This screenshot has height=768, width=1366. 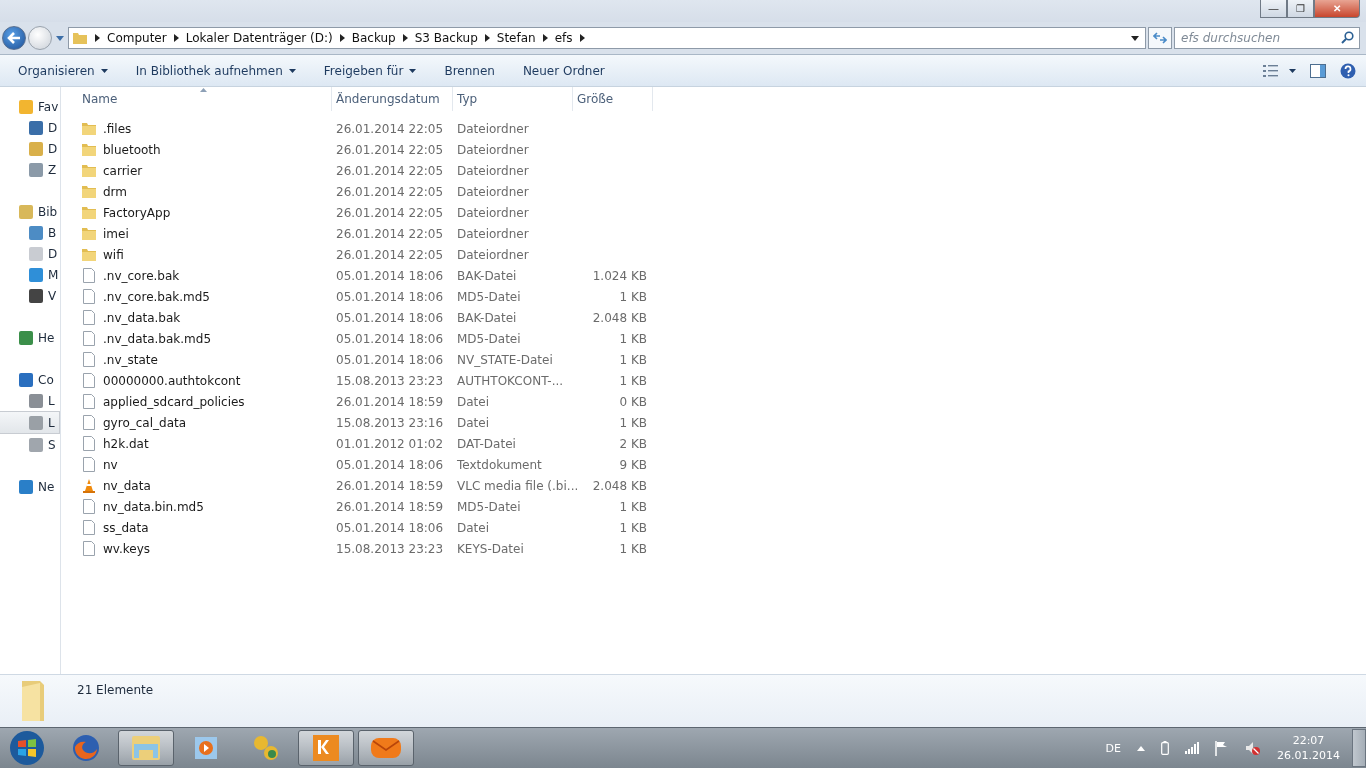 What do you see at coordinates (142, 317) in the screenshot?
I see `file-name: .nv_data.bak` at bounding box center [142, 317].